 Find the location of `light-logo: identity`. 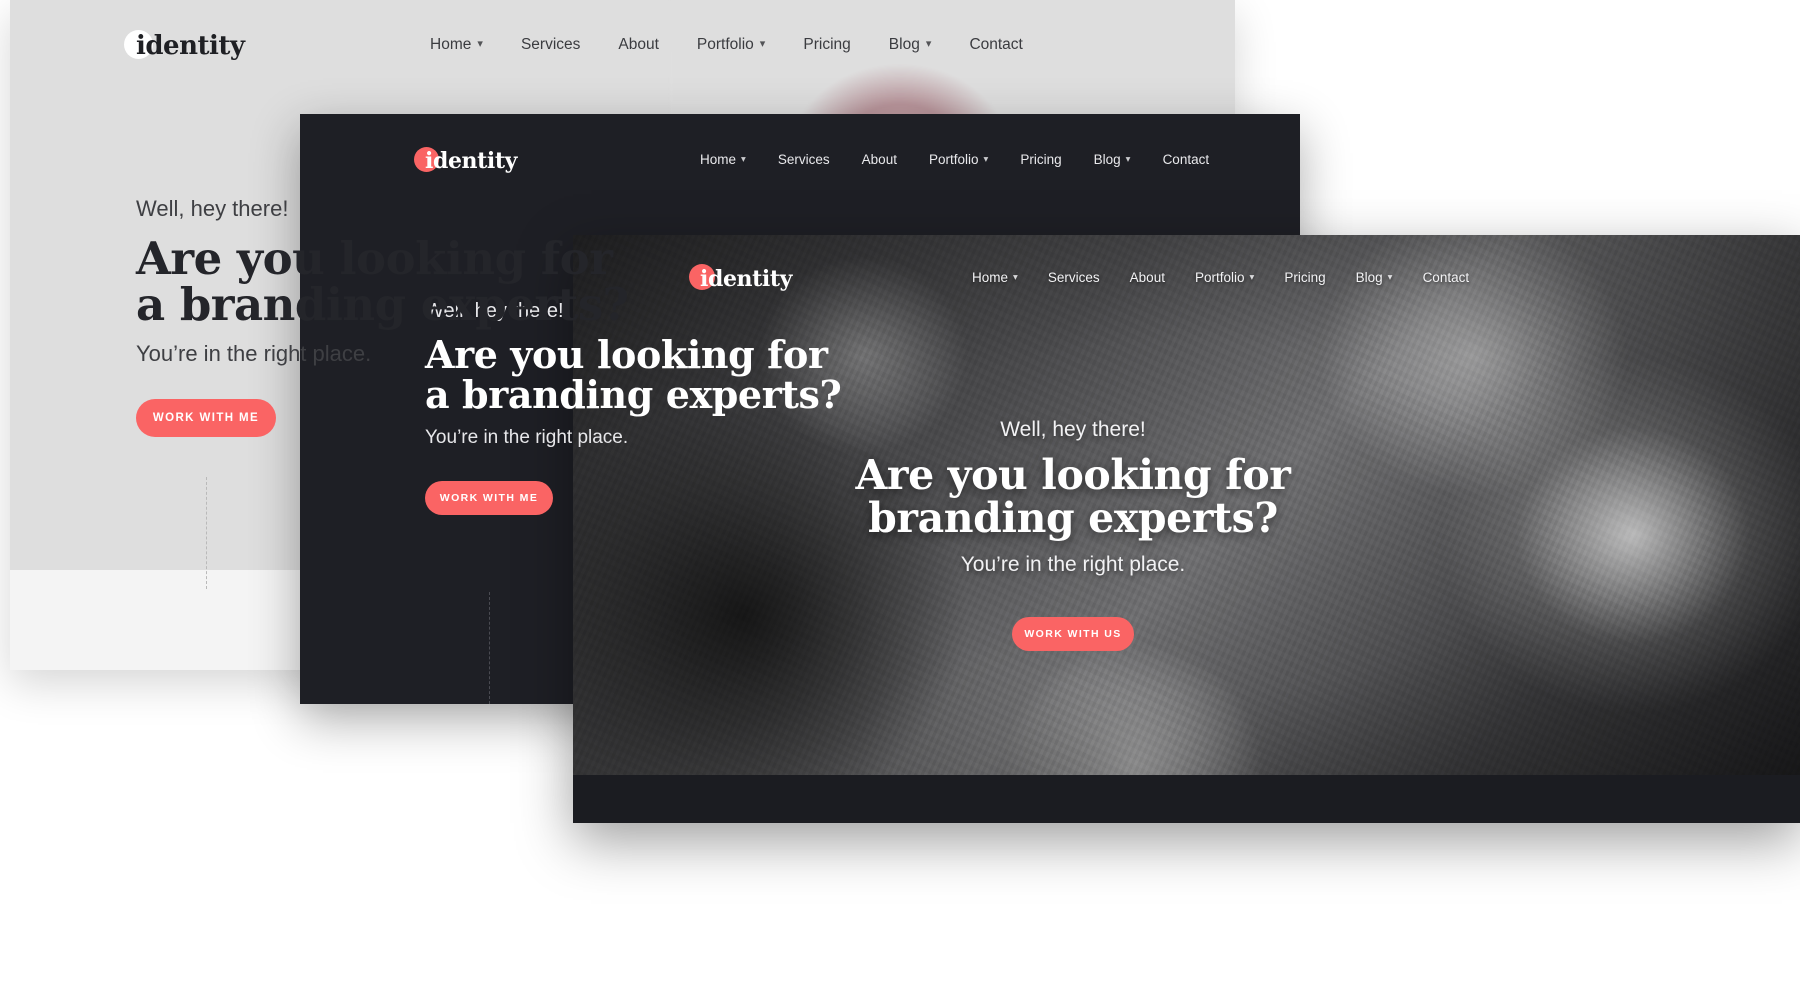

light-logo: identity is located at coordinates (184, 45).